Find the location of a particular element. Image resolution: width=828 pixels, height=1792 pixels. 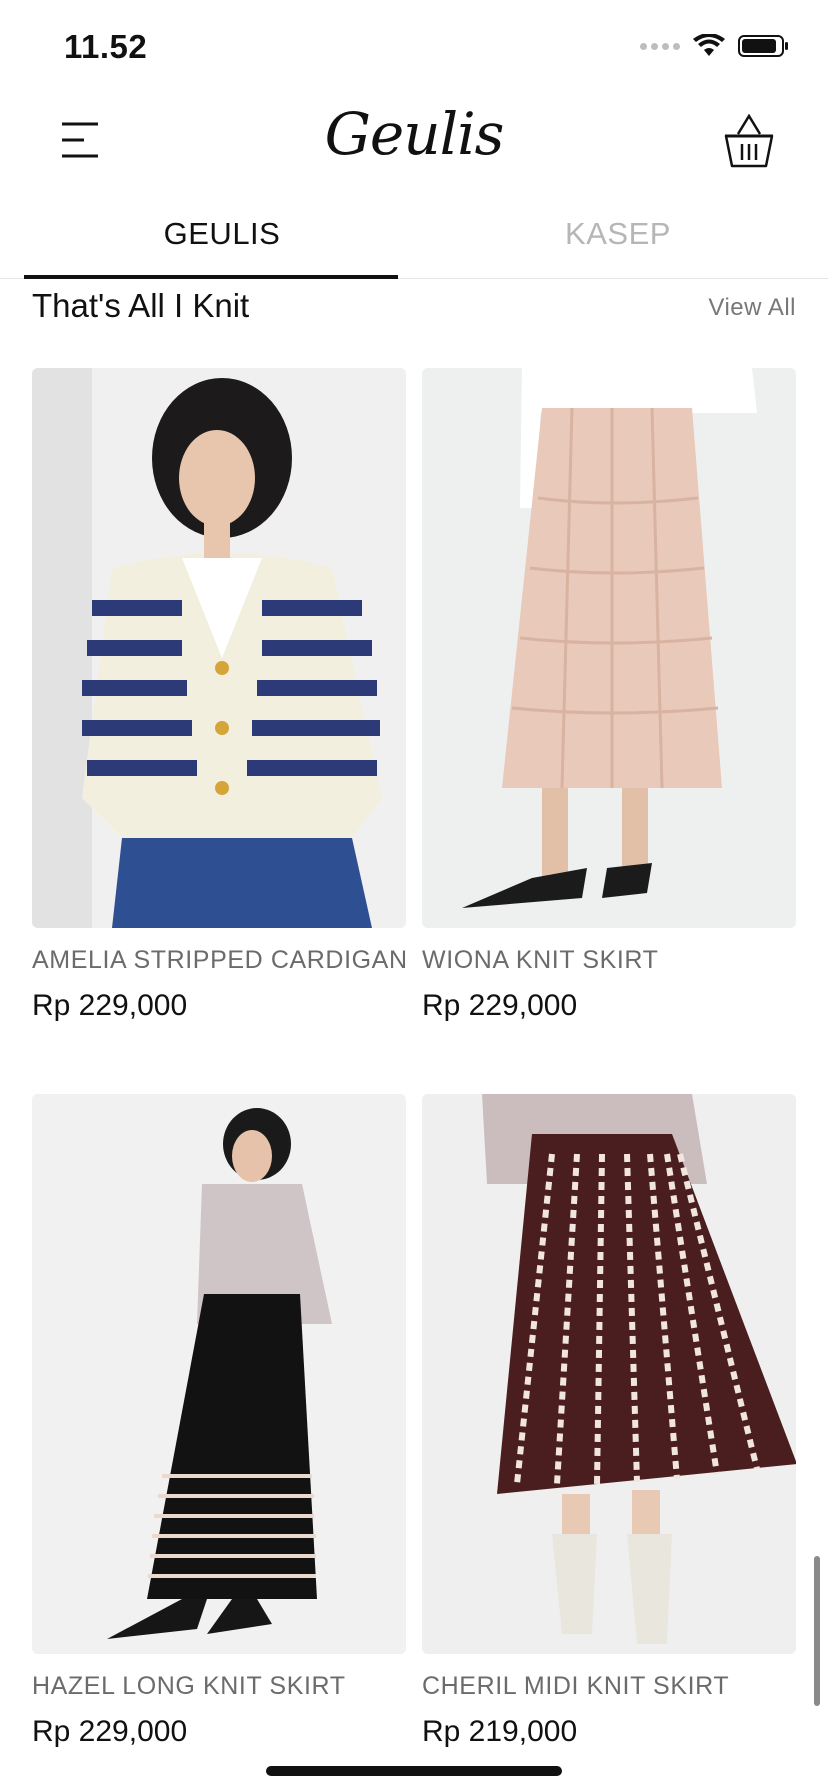

scrollbar is located at coordinates (817, 1631).